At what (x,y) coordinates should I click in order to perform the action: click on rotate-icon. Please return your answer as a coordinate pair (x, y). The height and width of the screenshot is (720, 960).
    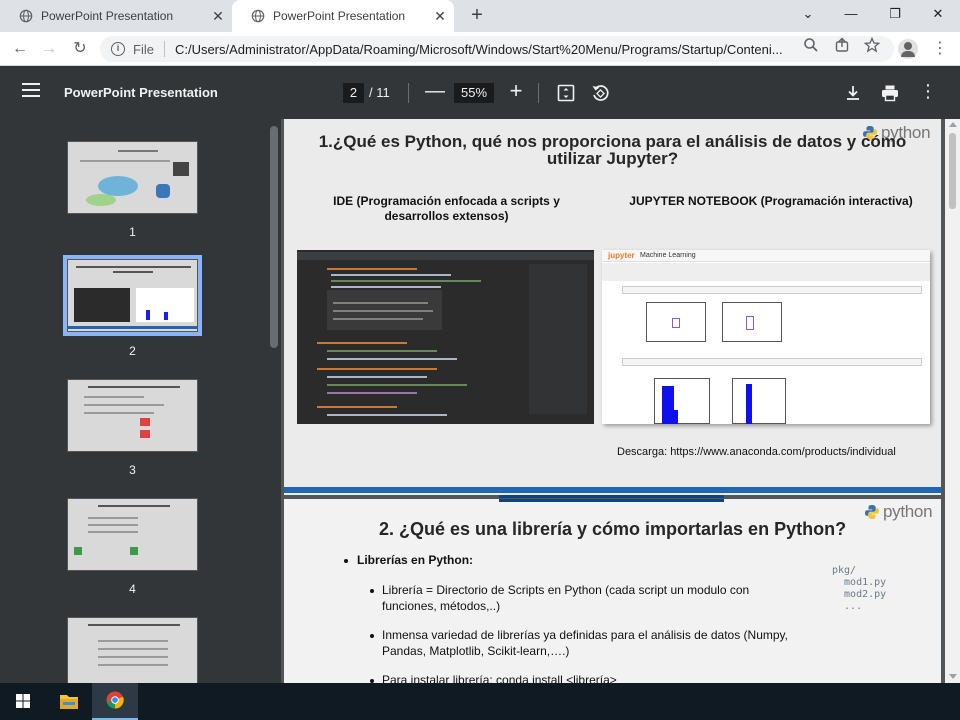
    Looking at the image, I should click on (600, 93).